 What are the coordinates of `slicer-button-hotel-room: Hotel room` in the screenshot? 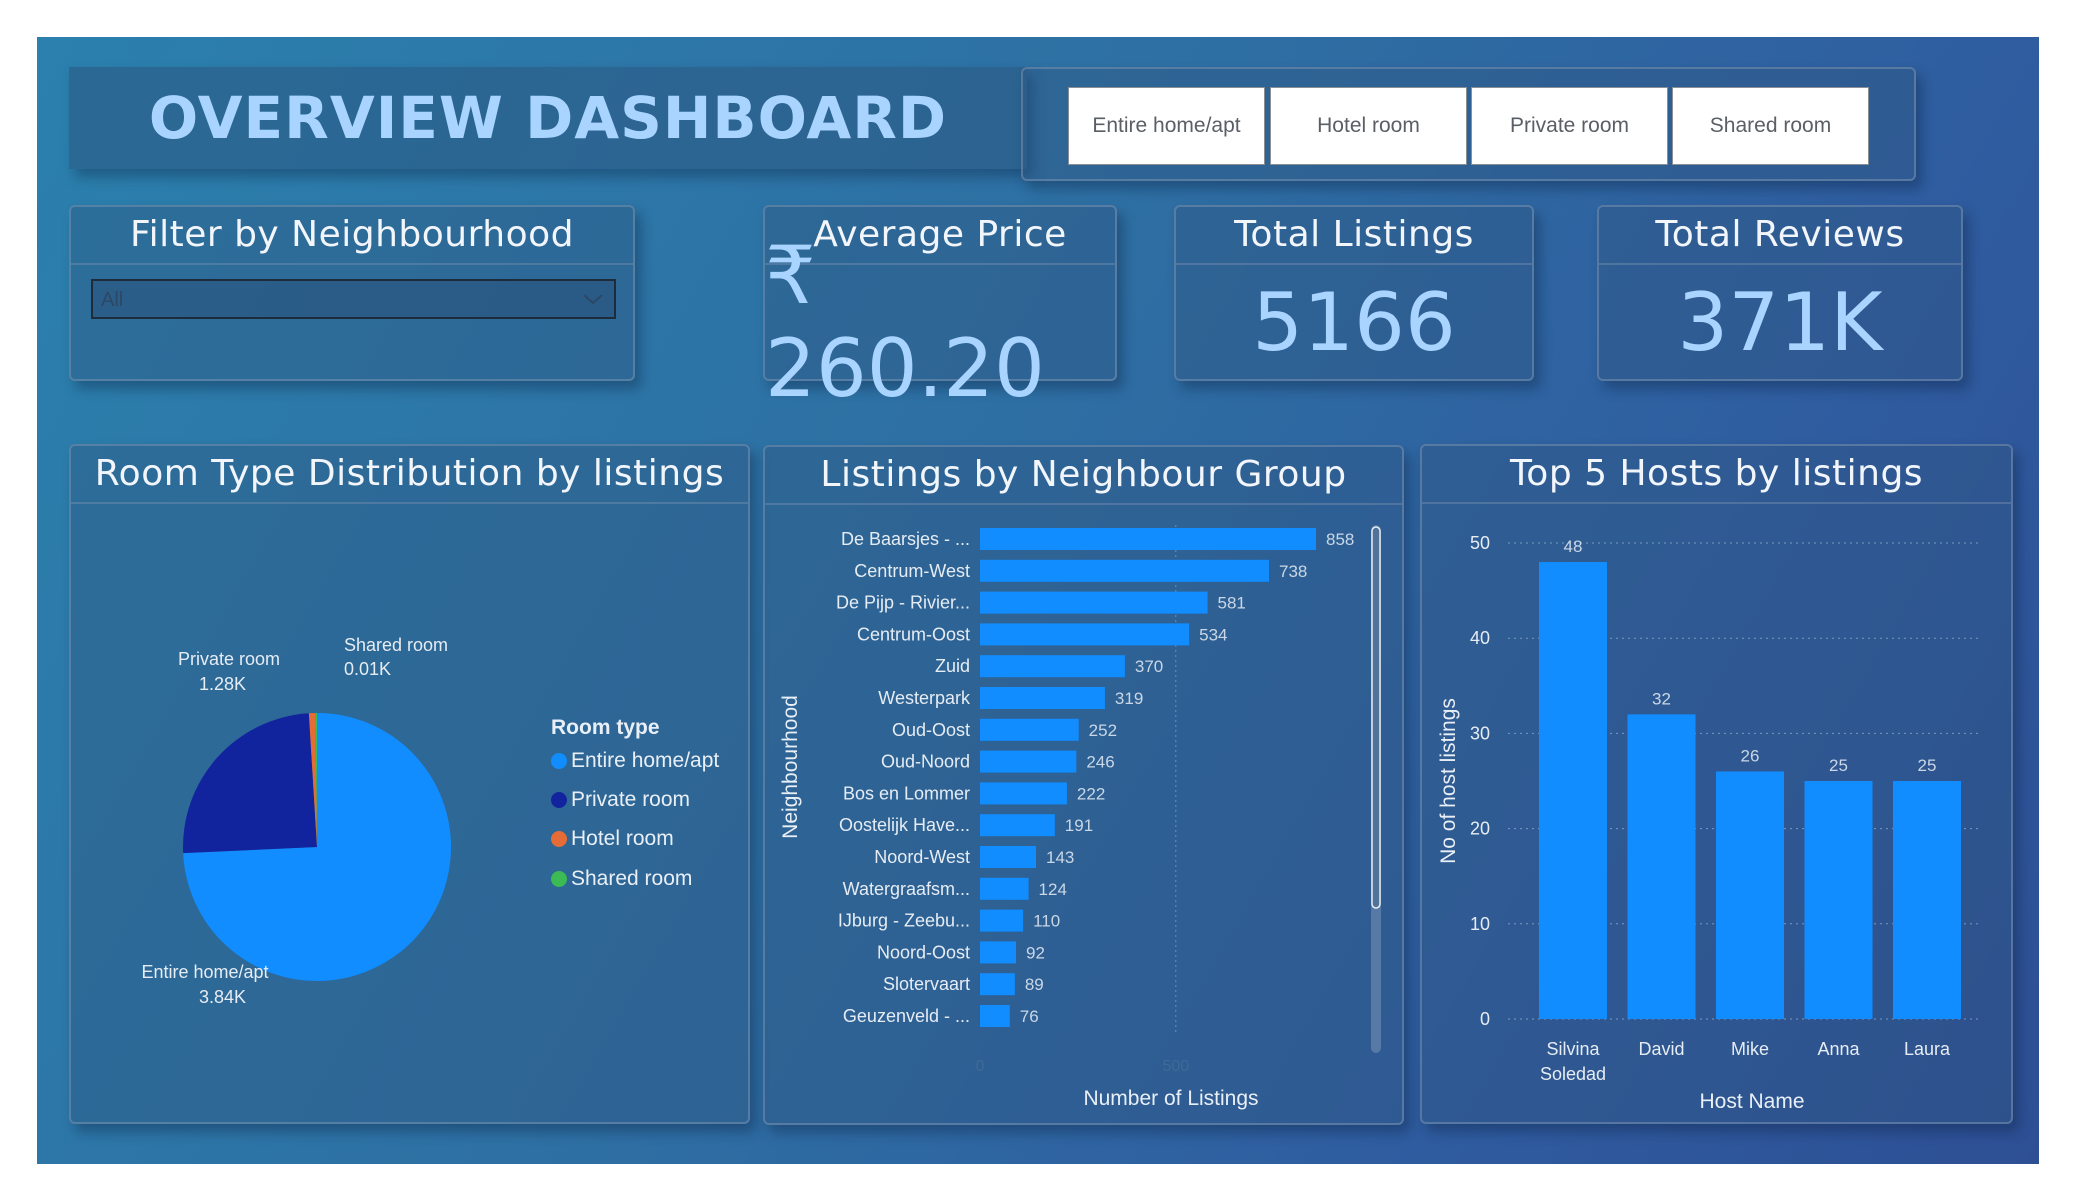 It's located at (1368, 126).